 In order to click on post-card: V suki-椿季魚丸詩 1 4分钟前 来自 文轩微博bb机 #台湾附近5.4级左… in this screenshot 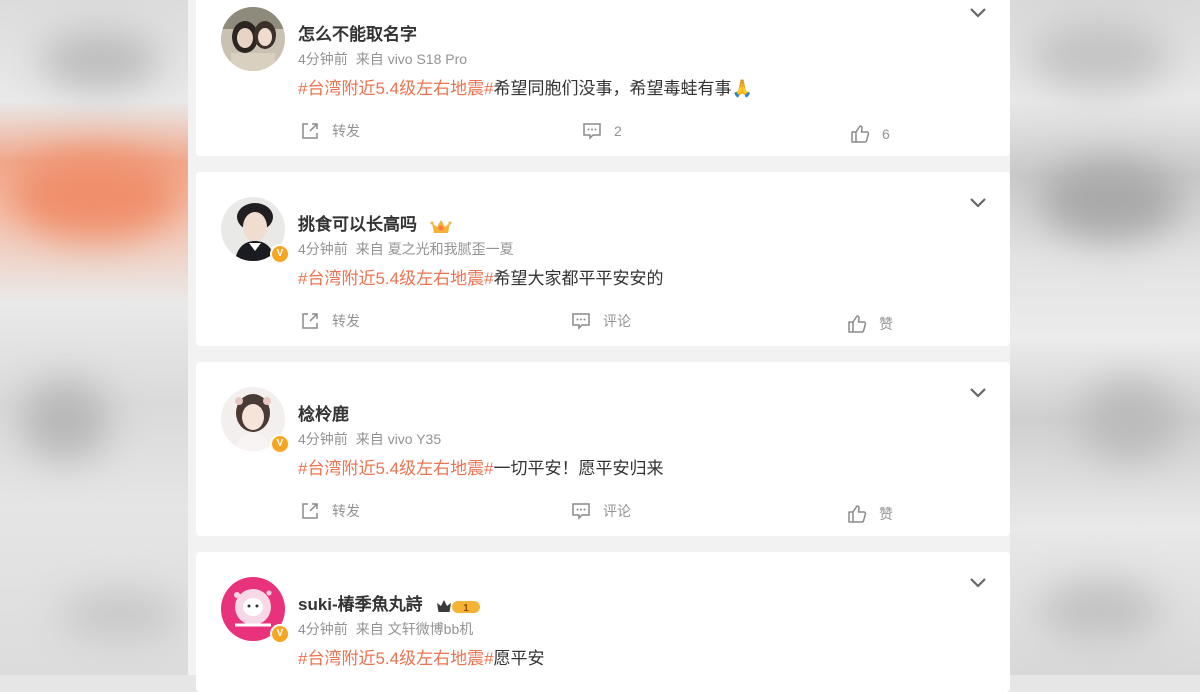, I will do `click(603, 622)`.